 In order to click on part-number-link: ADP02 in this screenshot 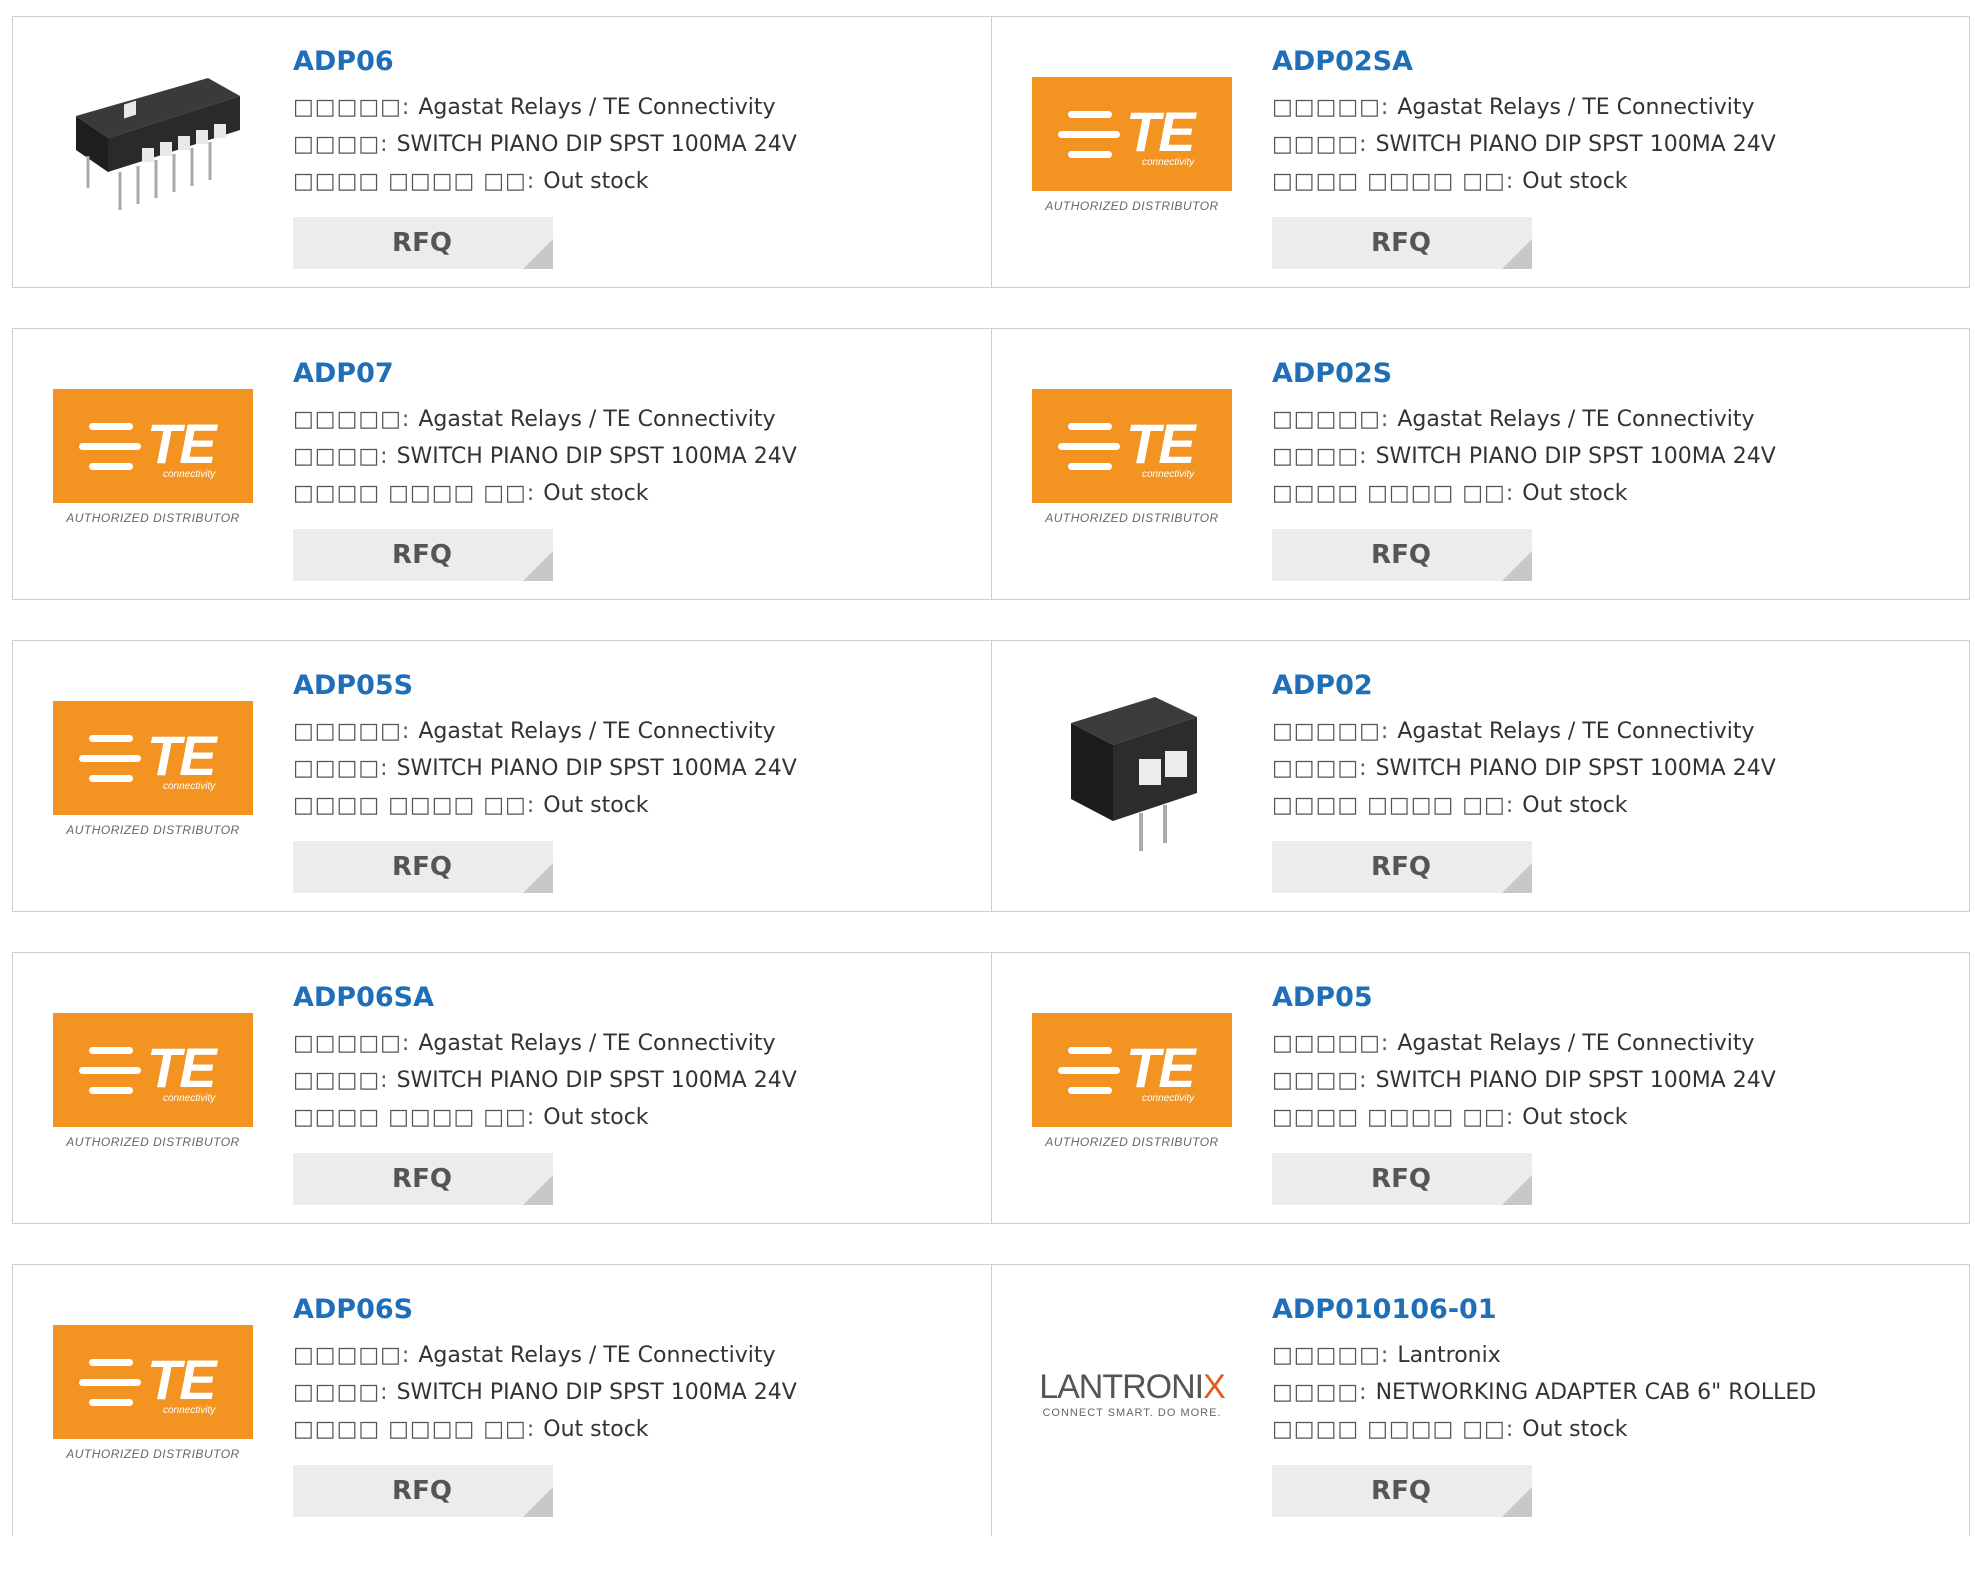, I will do `click(1615, 686)`.